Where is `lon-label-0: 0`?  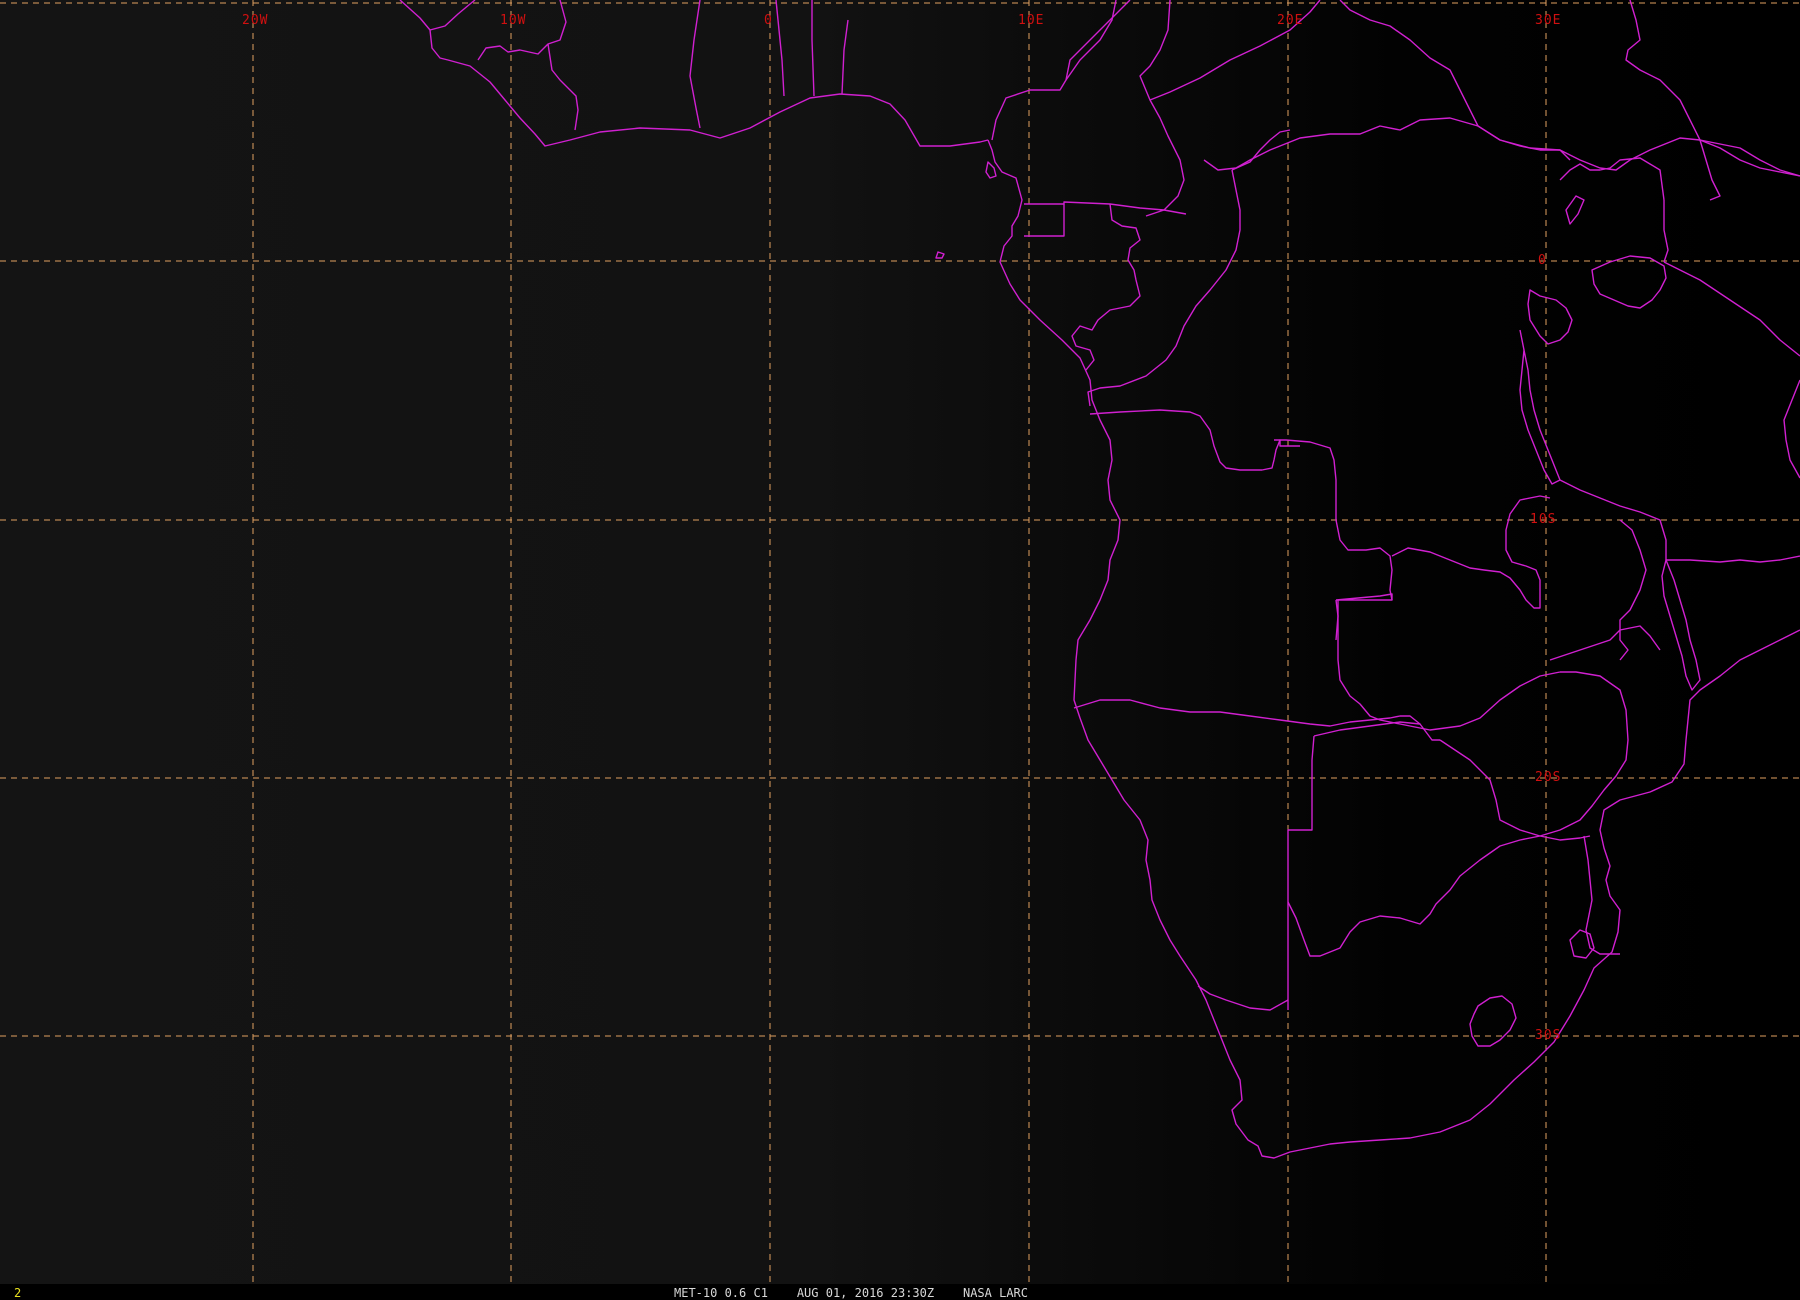 lon-label-0: 0 is located at coordinates (768, 20).